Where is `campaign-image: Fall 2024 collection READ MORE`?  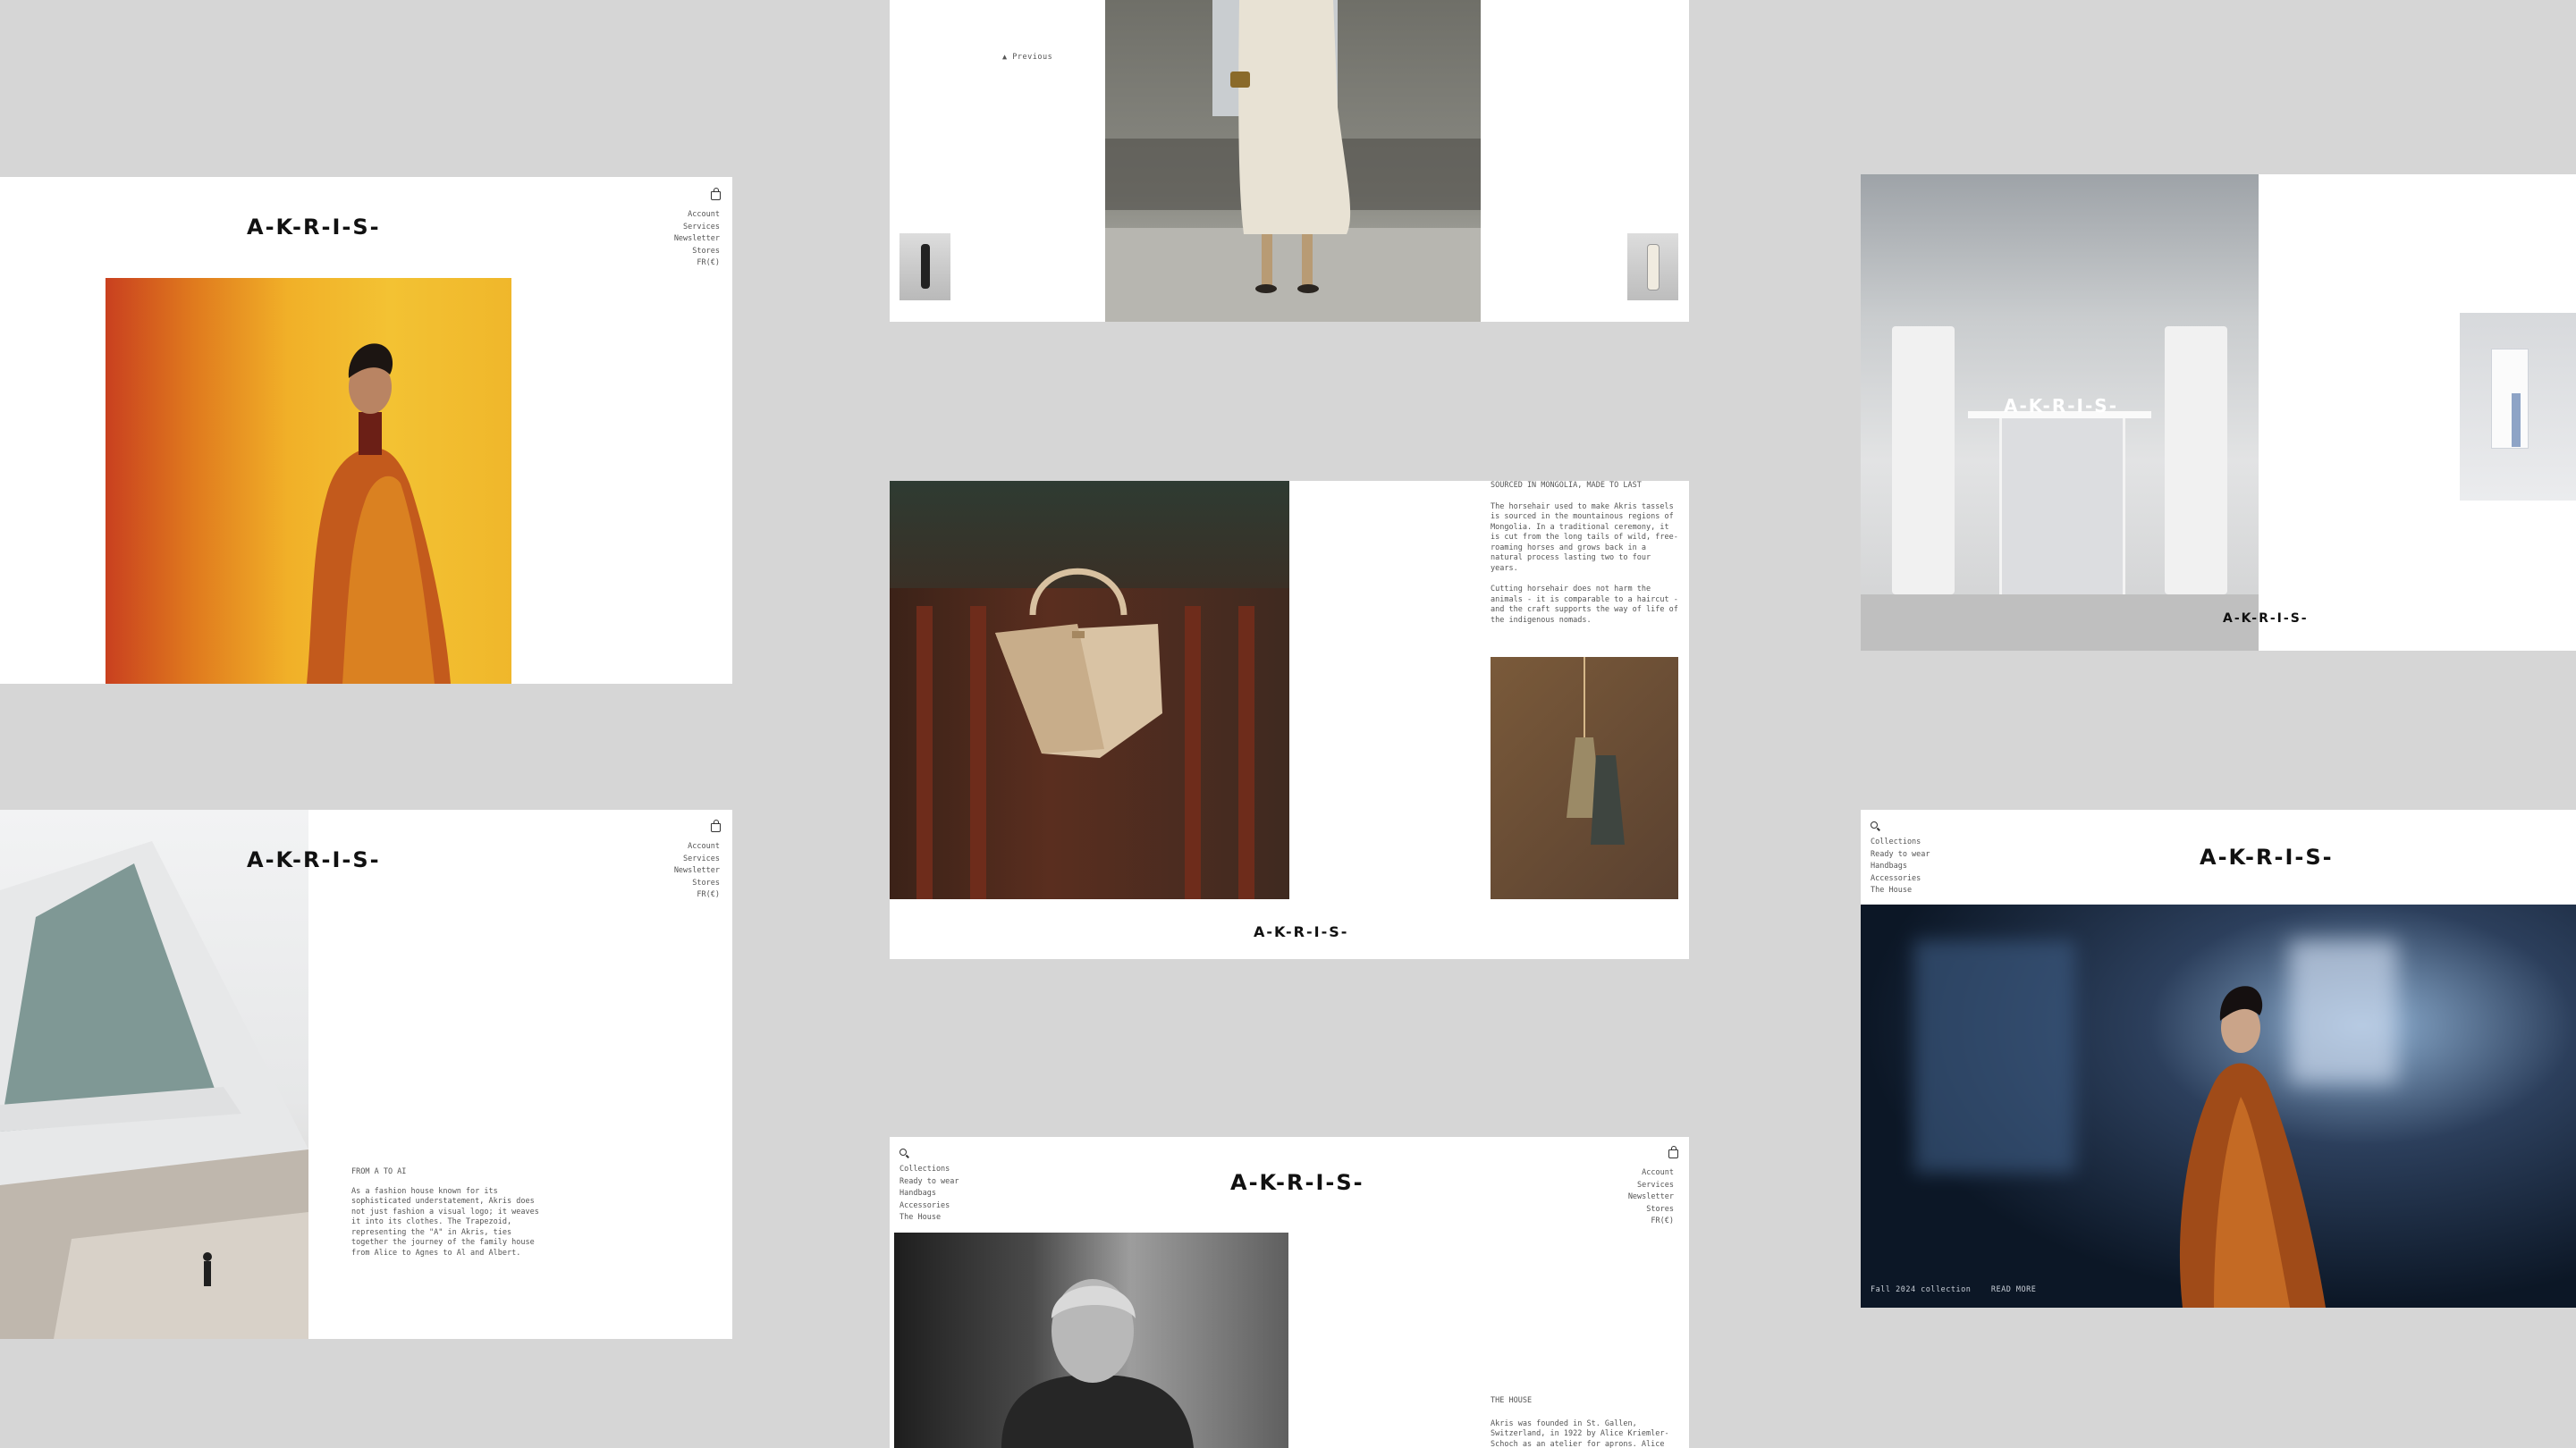 campaign-image: Fall 2024 collection READ MORE is located at coordinates (2218, 1106).